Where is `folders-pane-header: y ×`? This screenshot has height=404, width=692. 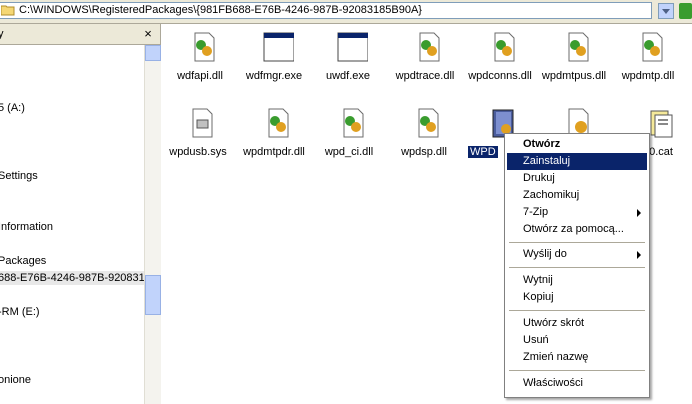 folders-pane-header: y × is located at coordinates (80, 34).